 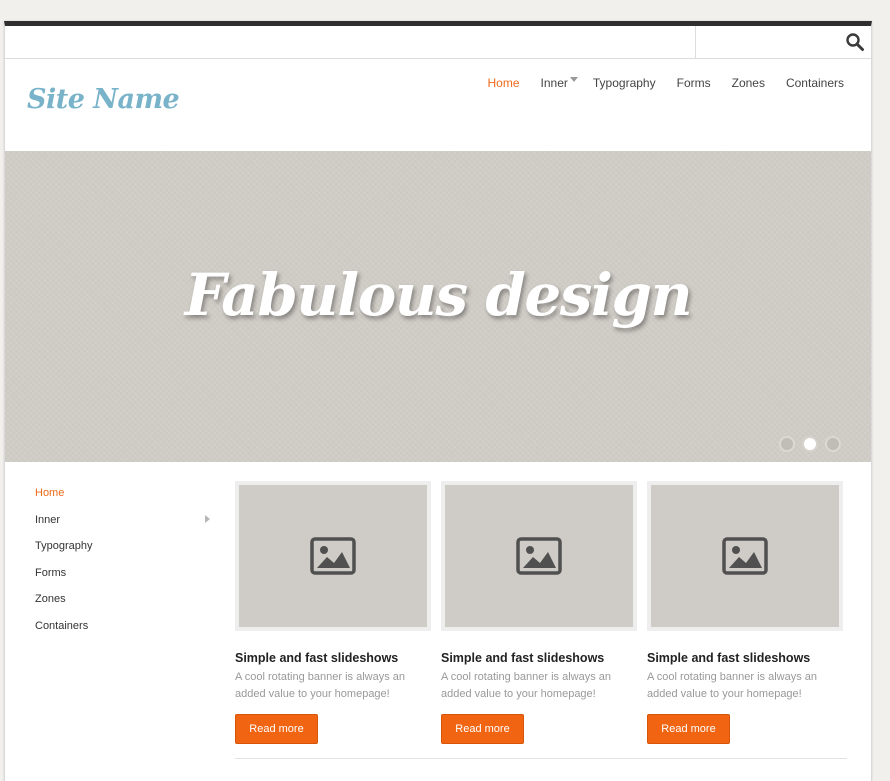 I want to click on sidebar-item-home: Home, so click(x=122, y=499).